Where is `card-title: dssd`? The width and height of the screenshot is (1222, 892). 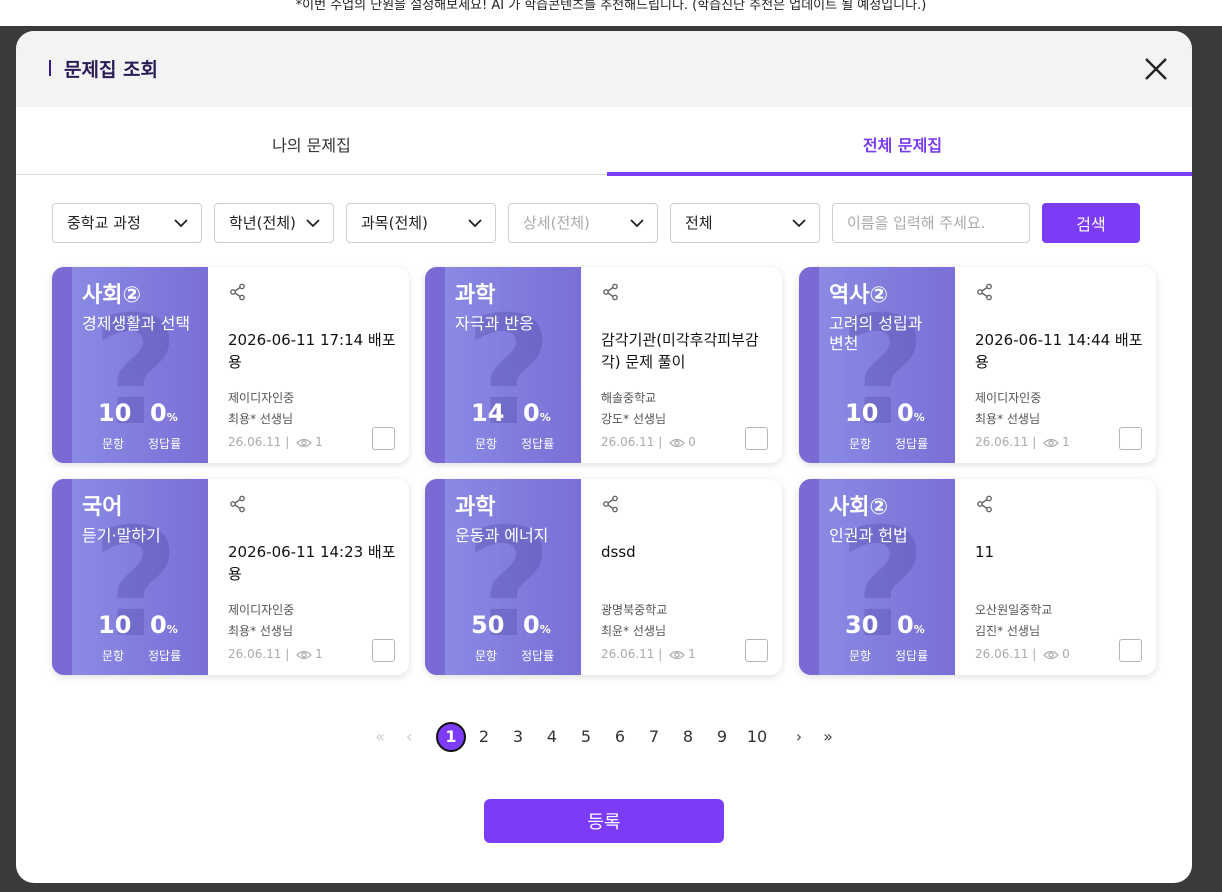
card-title: dssd is located at coordinates (618, 552).